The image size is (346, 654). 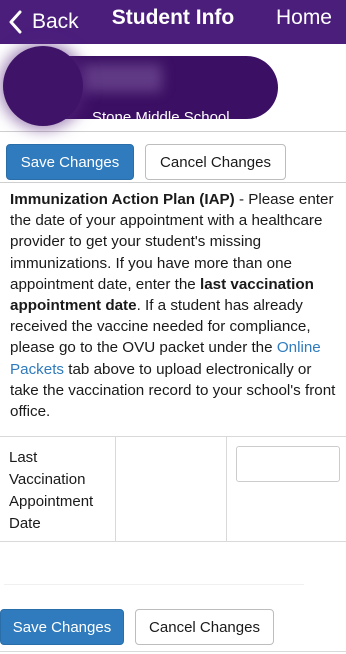 What do you see at coordinates (15, 22) in the screenshot?
I see `chevron-left-icon` at bounding box center [15, 22].